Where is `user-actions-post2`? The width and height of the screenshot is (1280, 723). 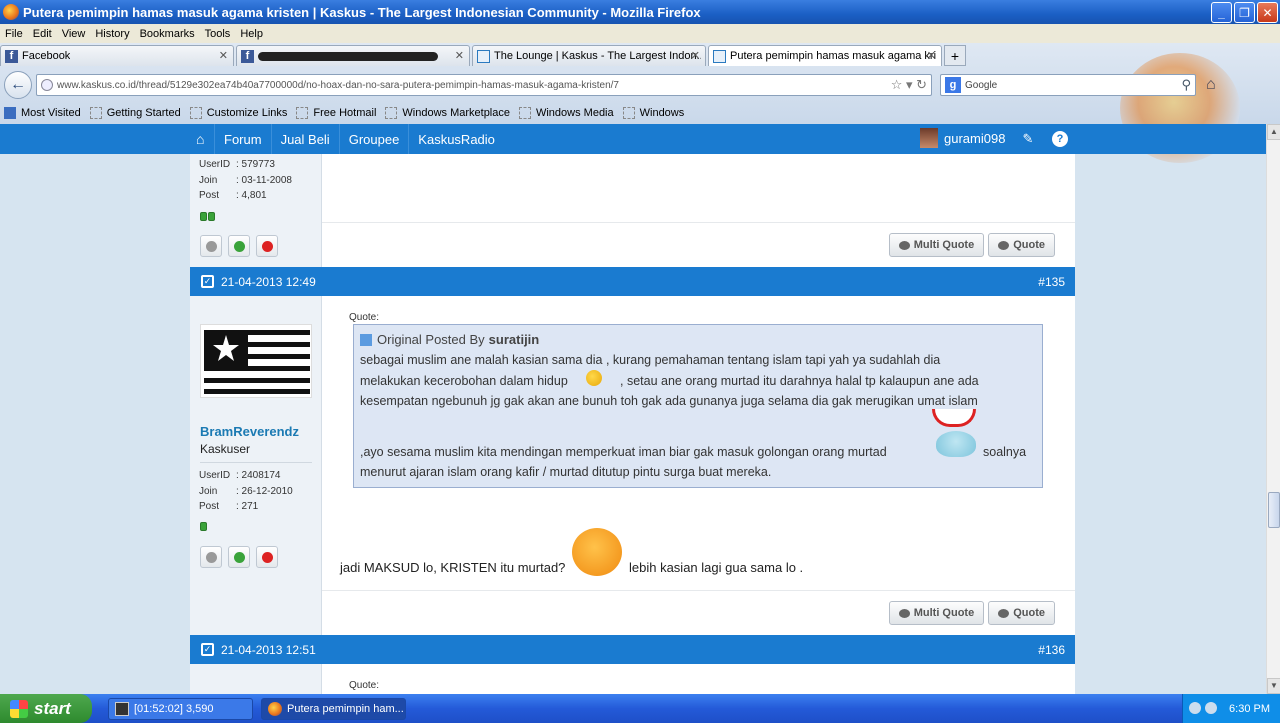
user-actions-post2 is located at coordinates (239, 557).